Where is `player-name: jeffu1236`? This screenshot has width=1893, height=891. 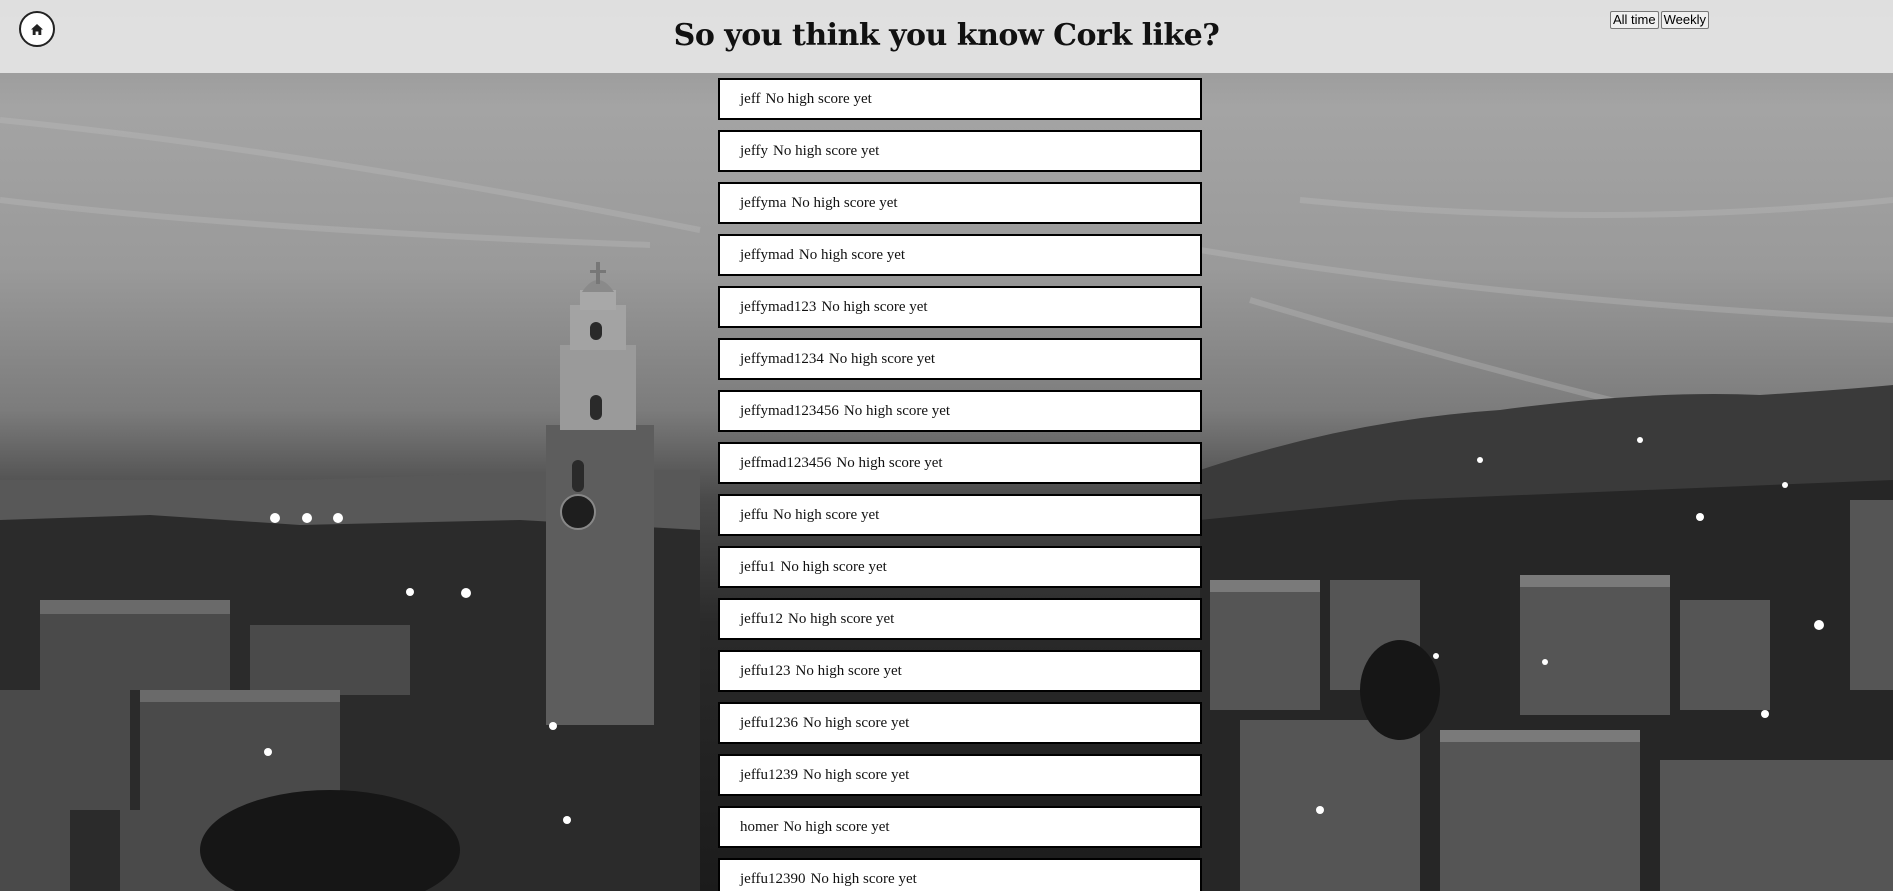 player-name: jeffu1236 is located at coordinates (769, 722).